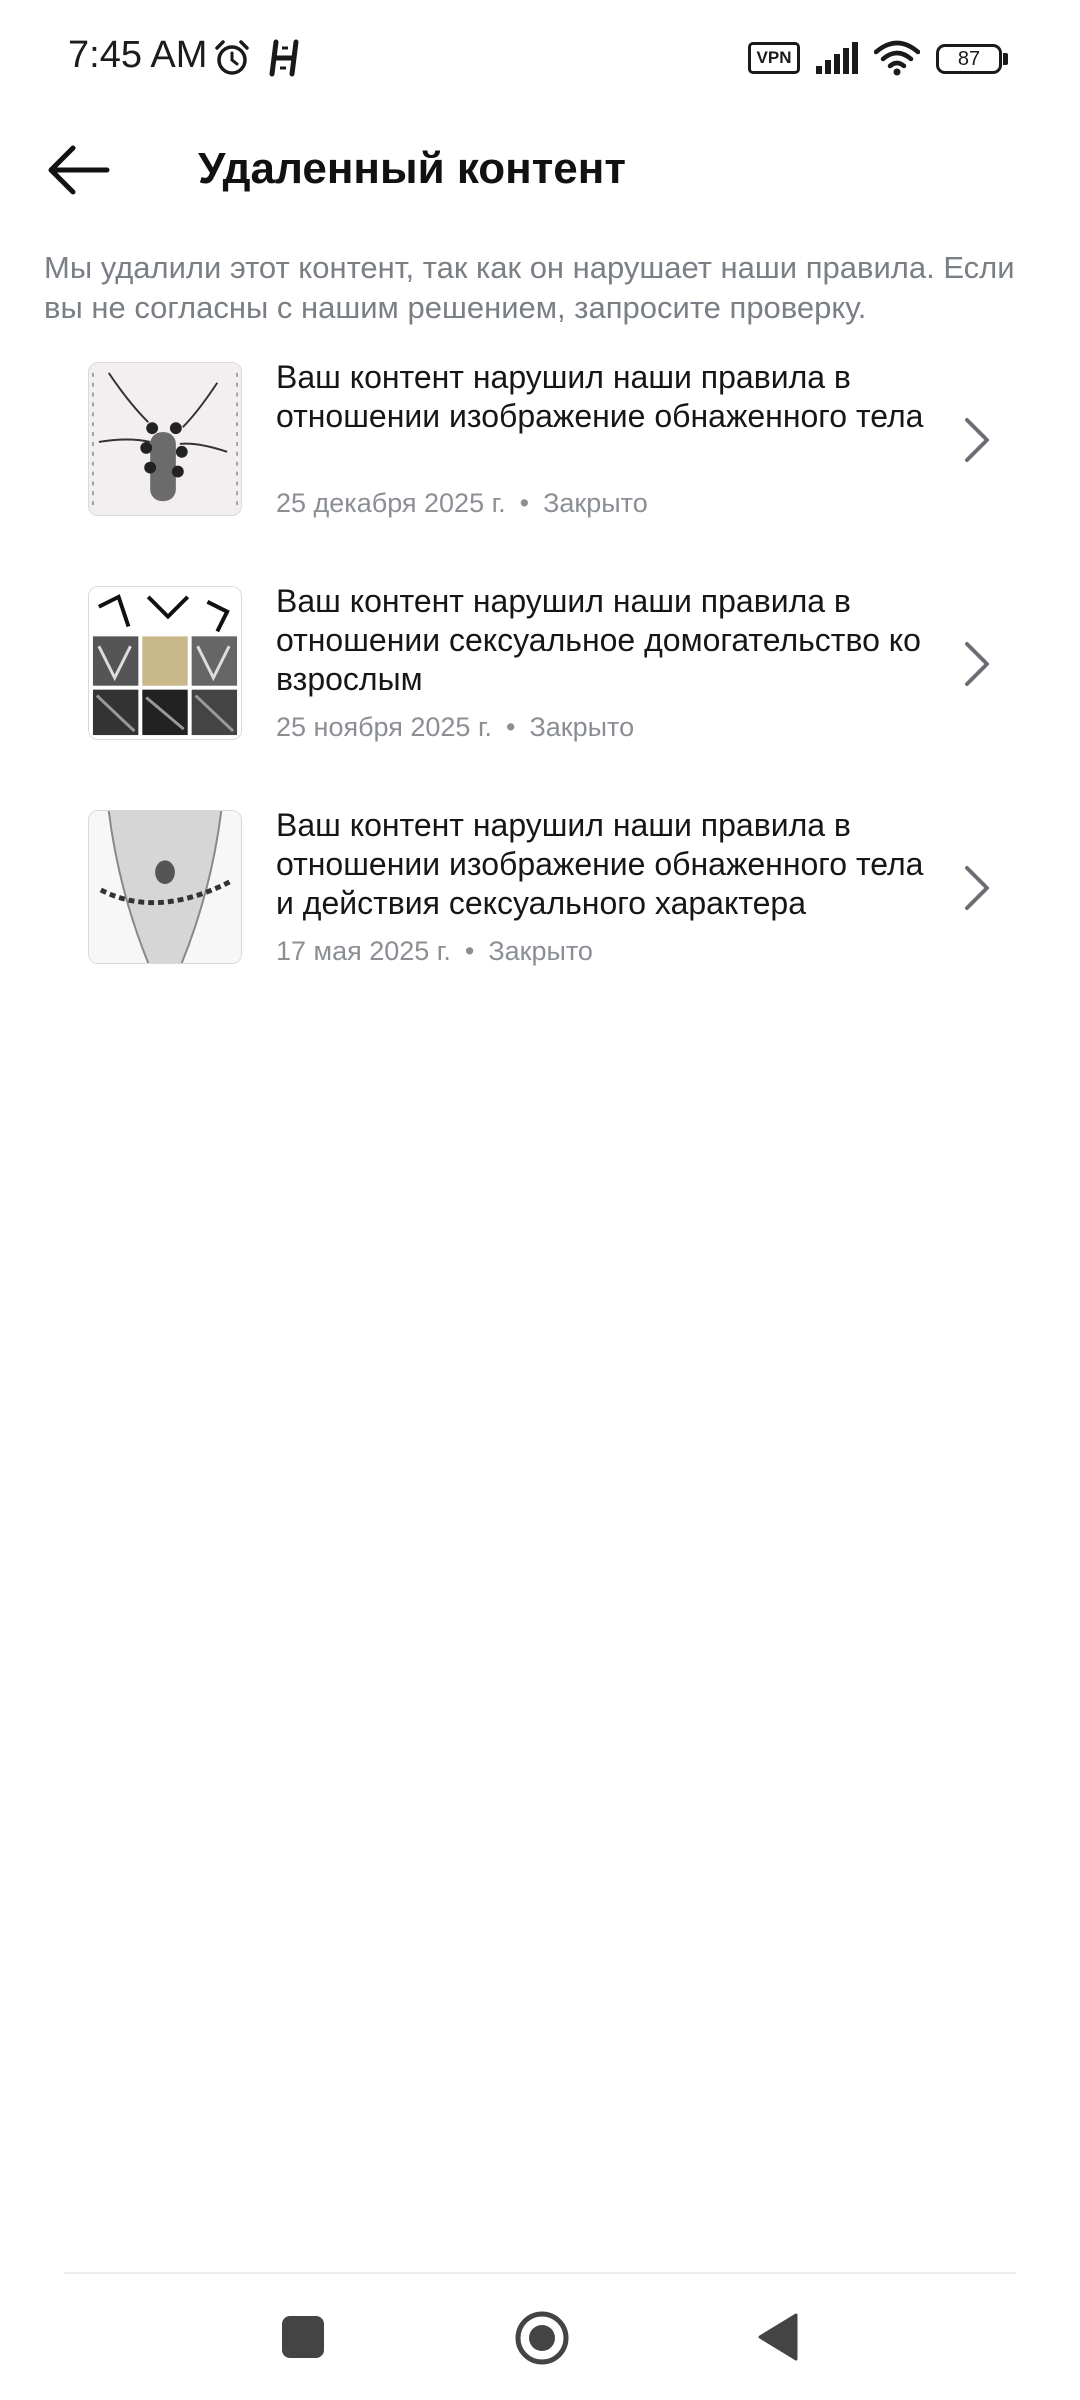  I want to click on page-title: Удаленный контент, so click(412, 168).